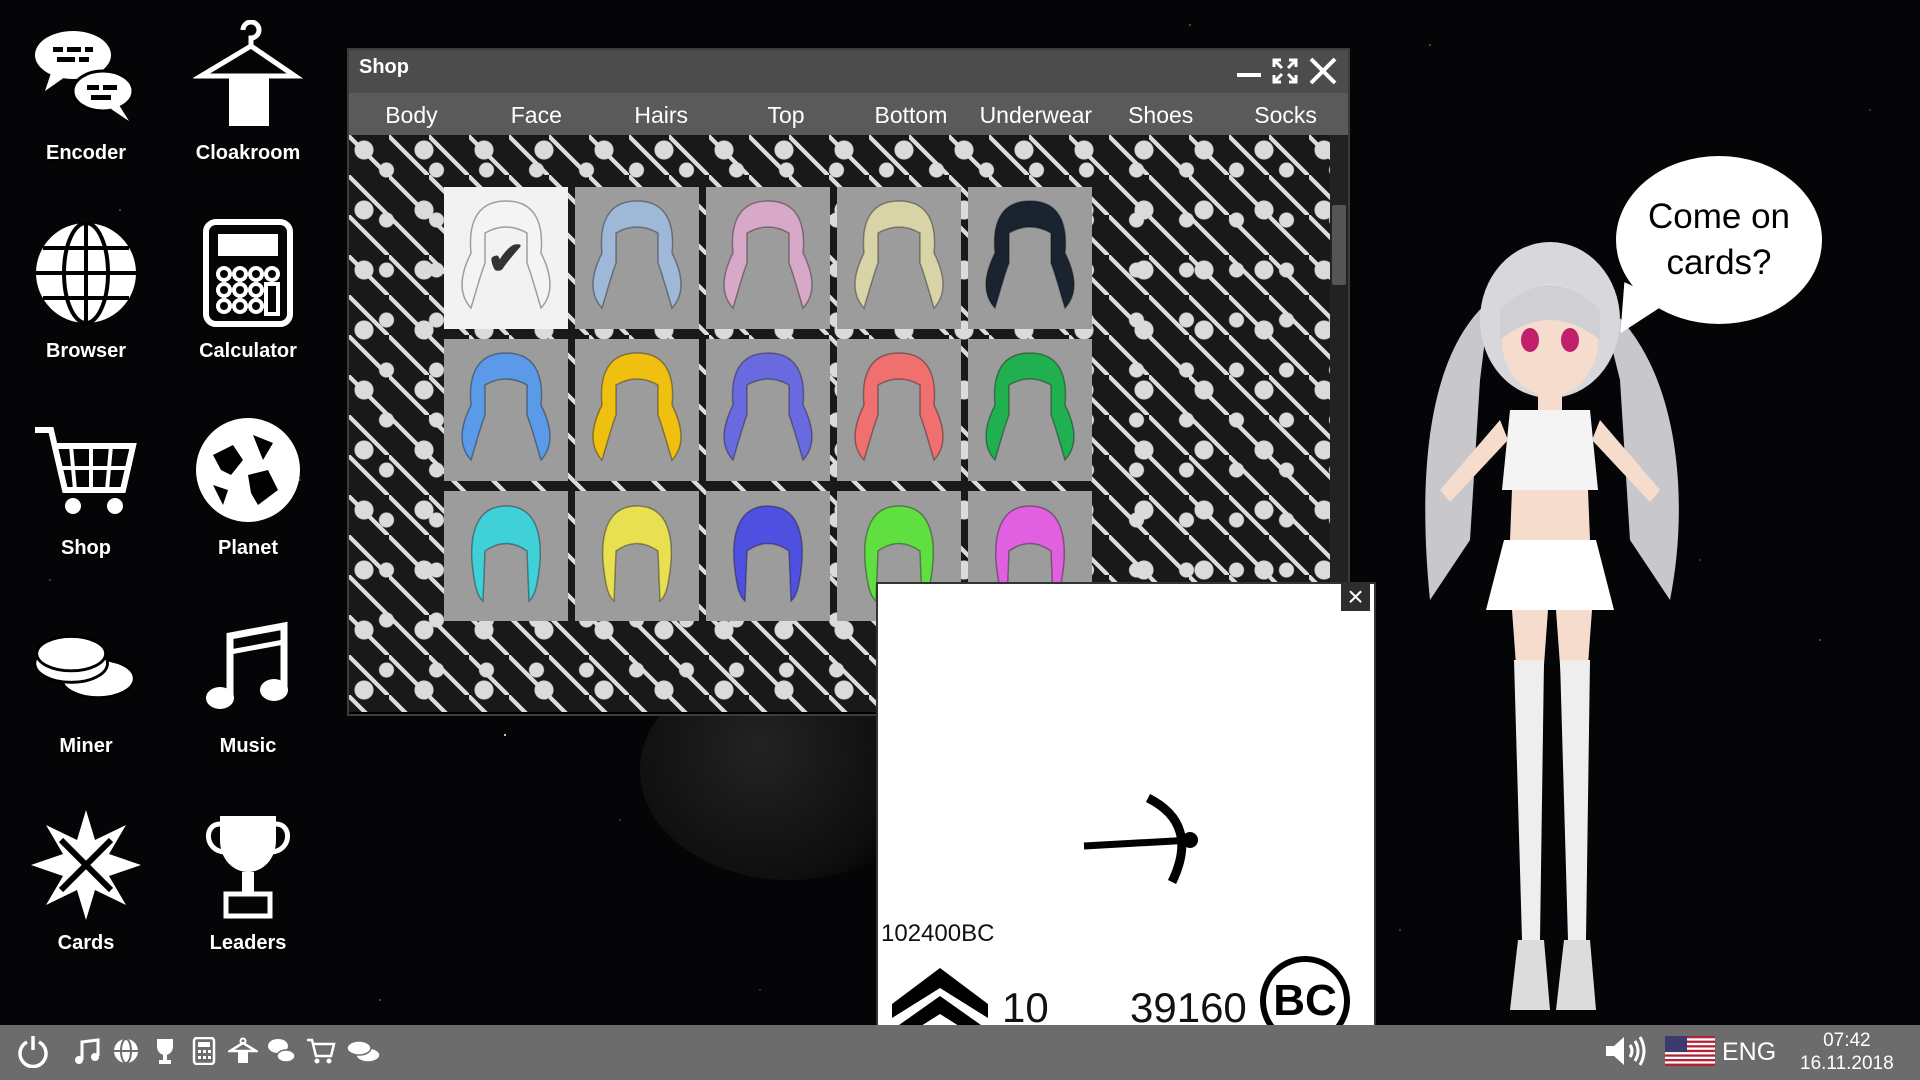 The width and height of the screenshot is (1920, 1080). What do you see at coordinates (960, 1052) in the screenshot?
I see `taskbar: ENG 07:42 16.11.2018` at bounding box center [960, 1052].